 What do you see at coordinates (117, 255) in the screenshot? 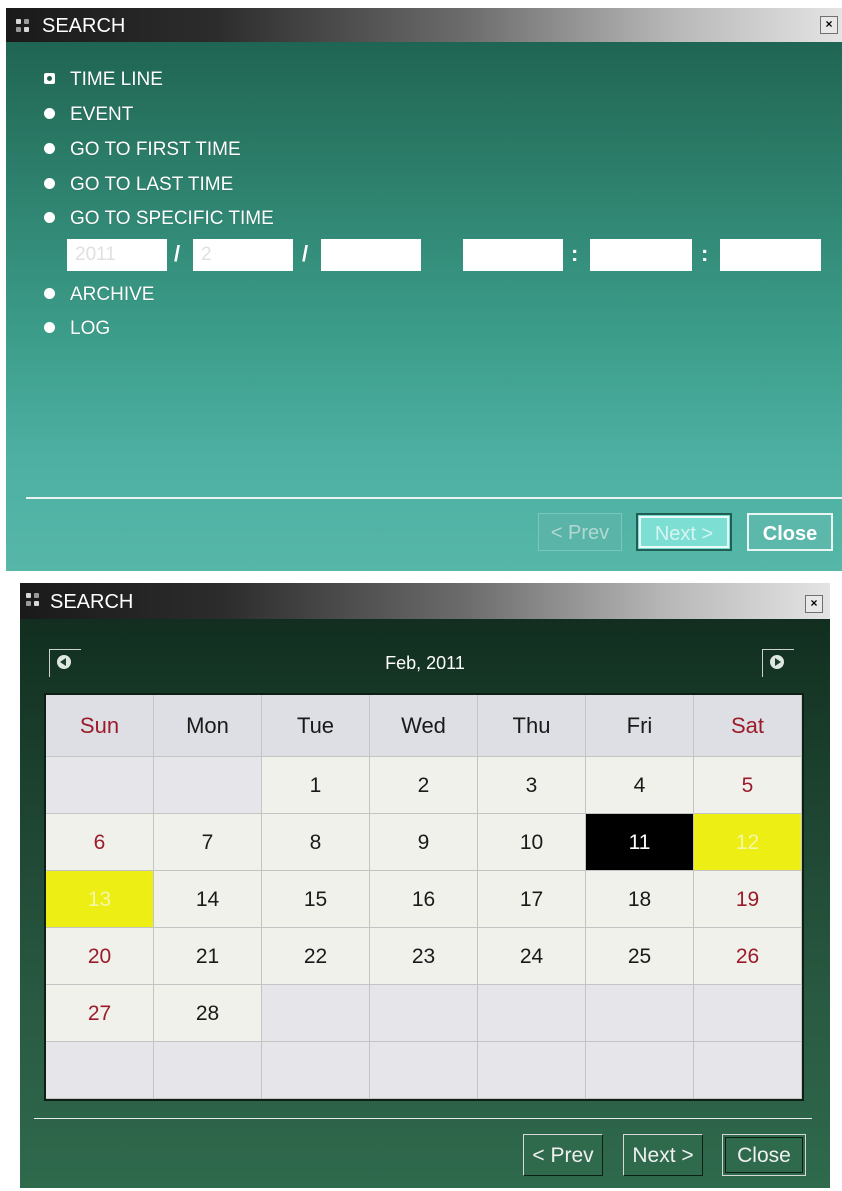
I see `year-field` at bounding box center [117, 255].